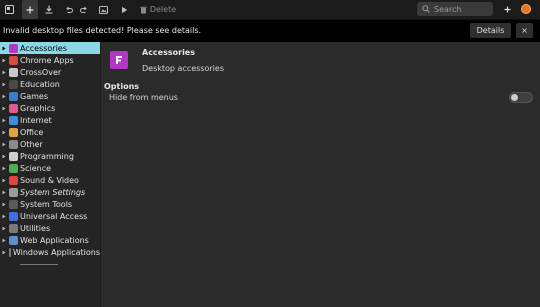 Image resolution: width=540 pixels, height=307 pixels. I want to click on internet-icon, so click(13, 120).